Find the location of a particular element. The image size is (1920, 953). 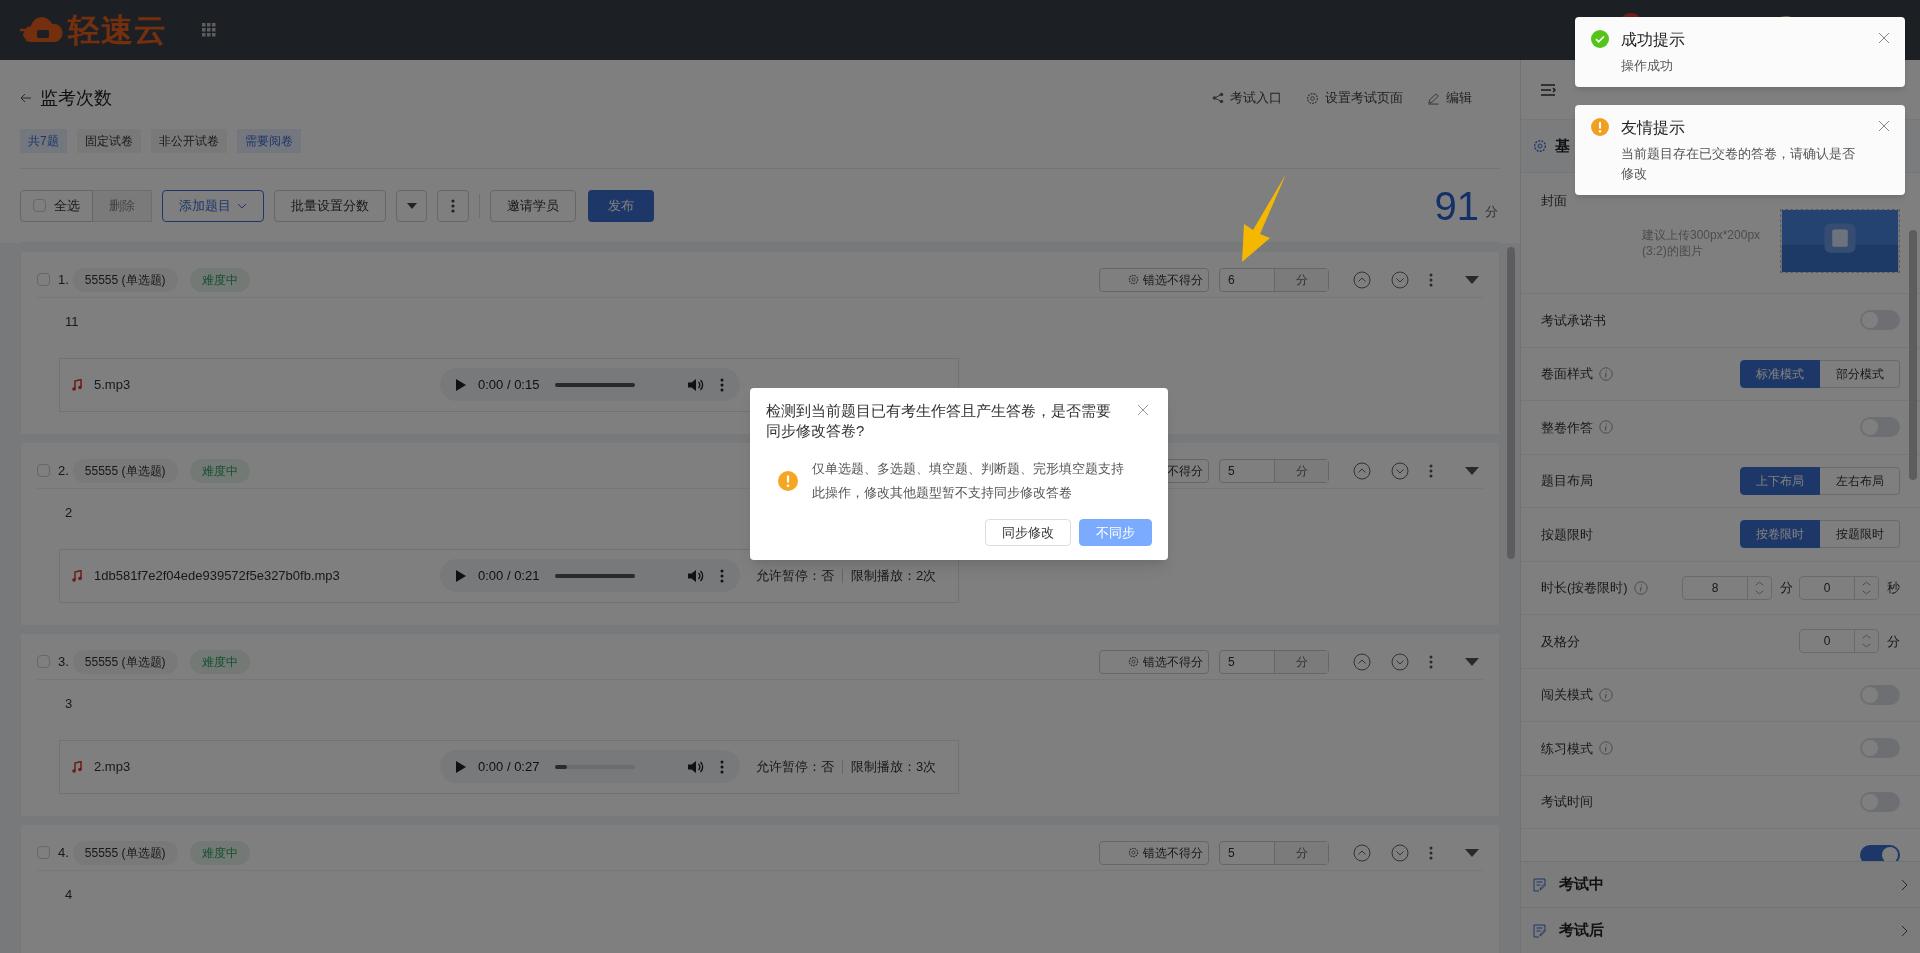

no-sync-button: 不同步 is located at coordinates (1115, 532).